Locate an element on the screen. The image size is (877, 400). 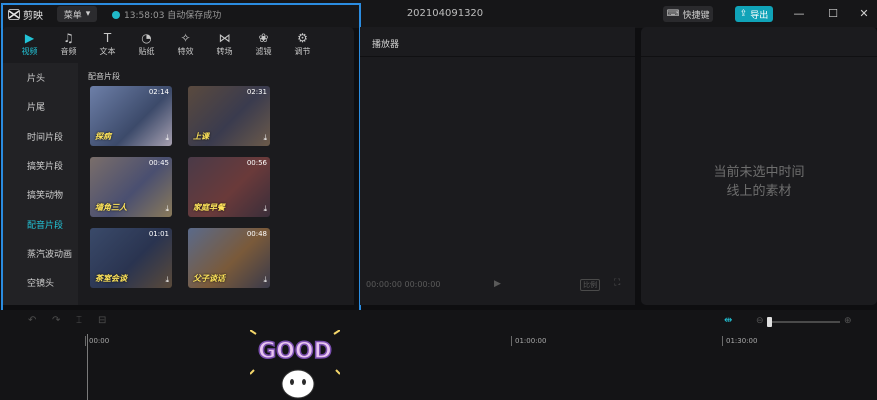
player-title: 播放器 is located at coordinates (386, 45).